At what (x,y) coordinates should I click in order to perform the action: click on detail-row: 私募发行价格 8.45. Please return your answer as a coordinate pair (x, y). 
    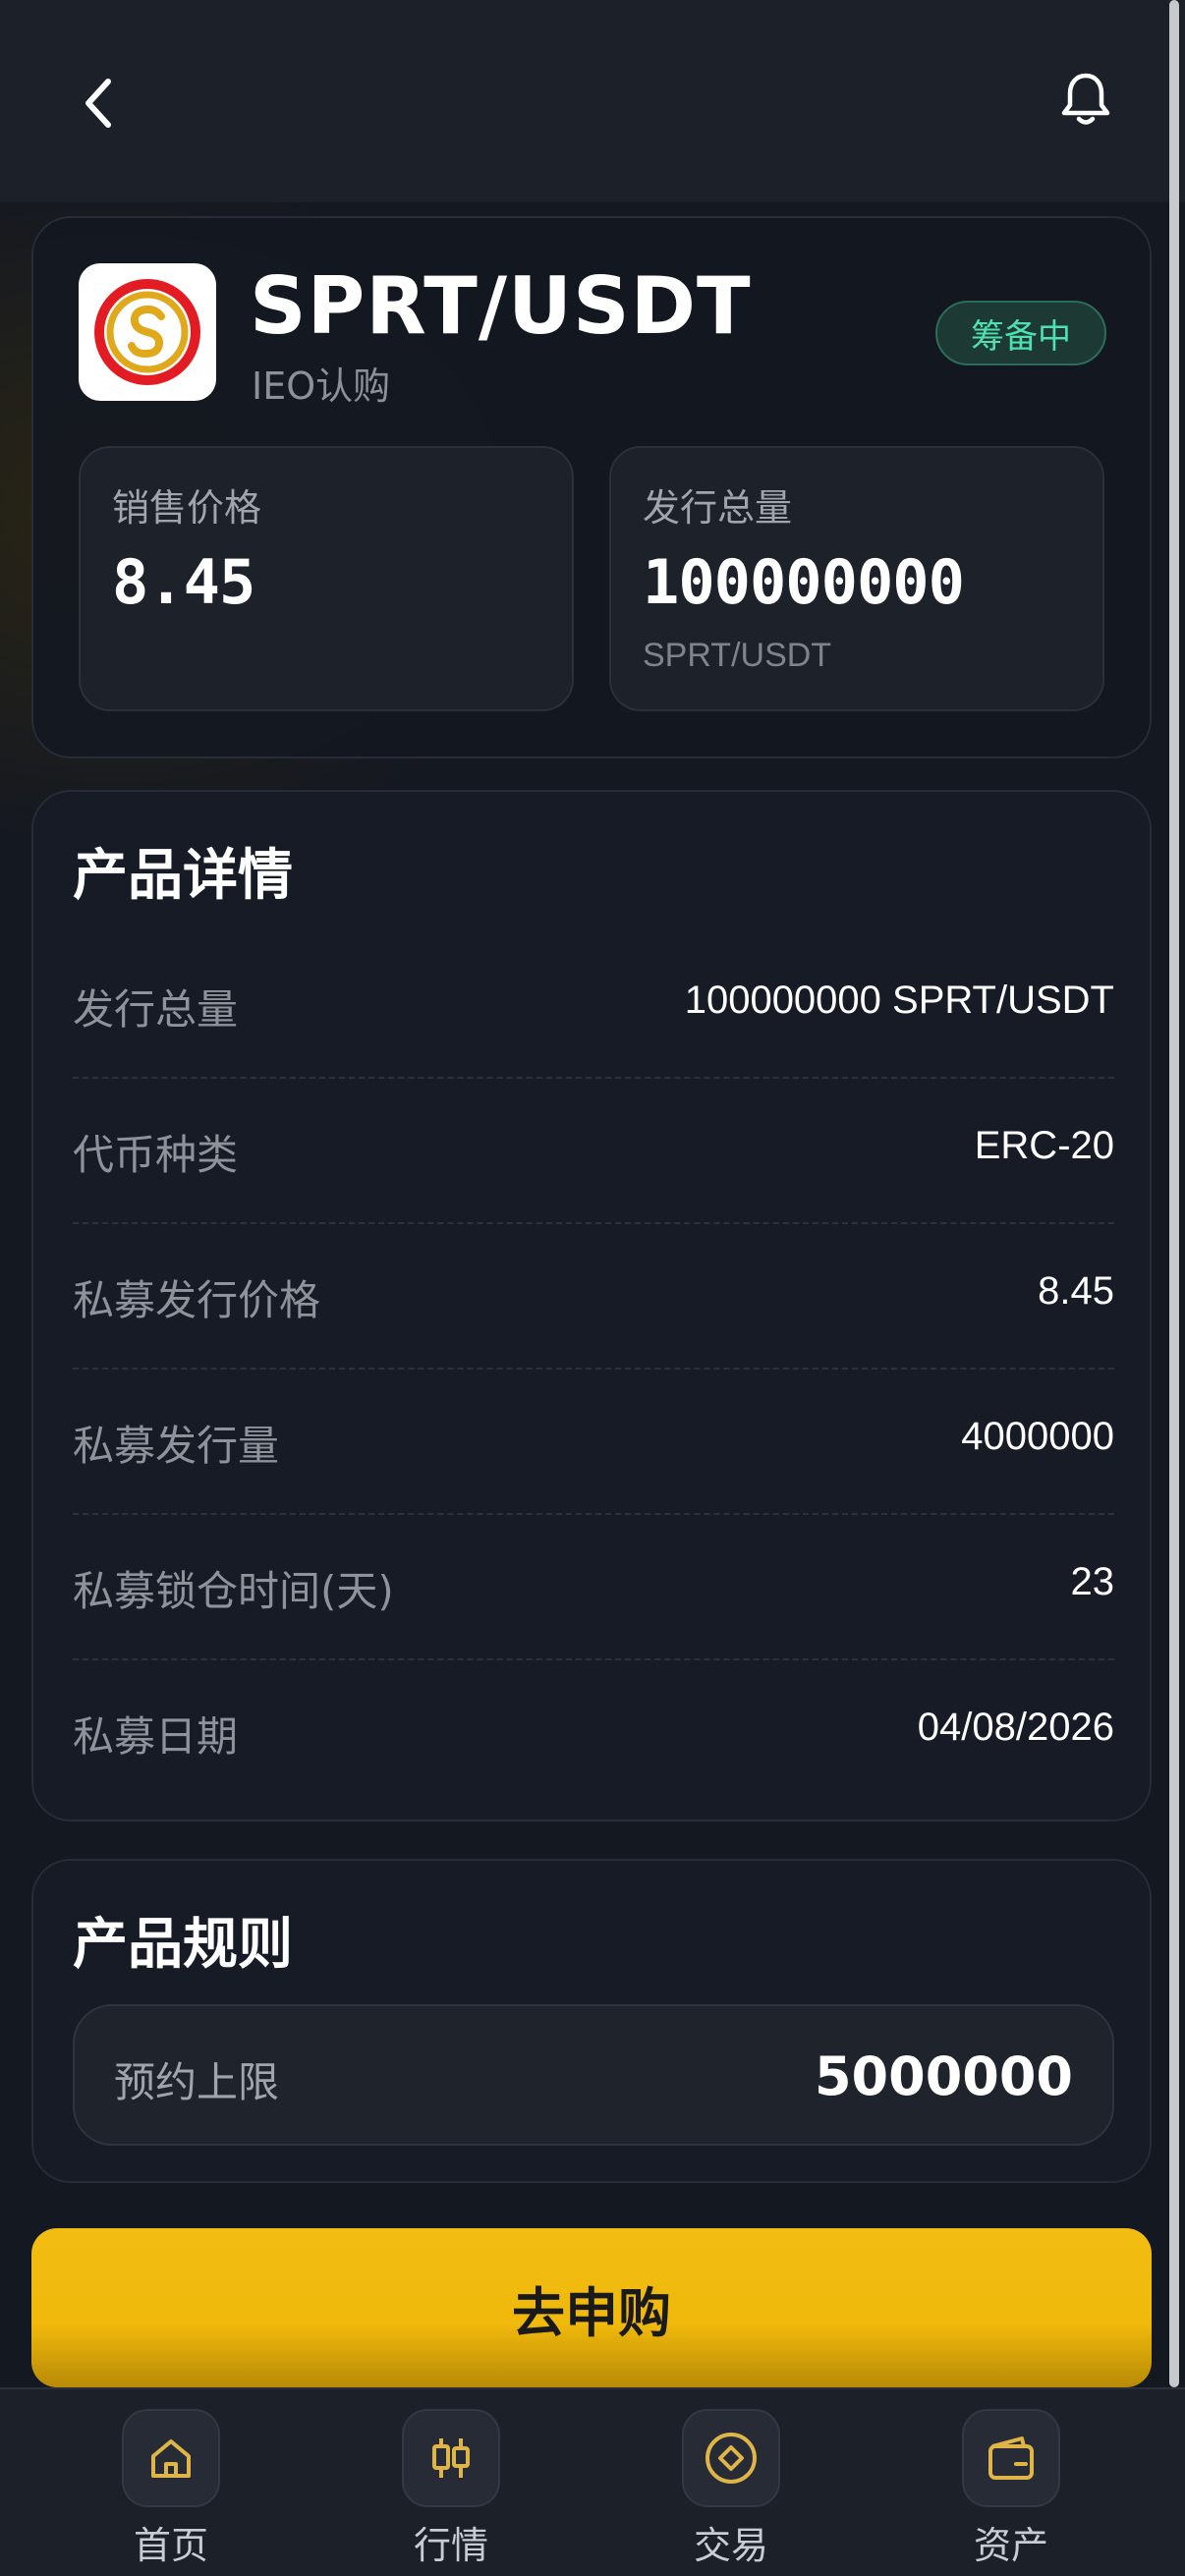
    Looking at the image, I should click on (594, 1297).